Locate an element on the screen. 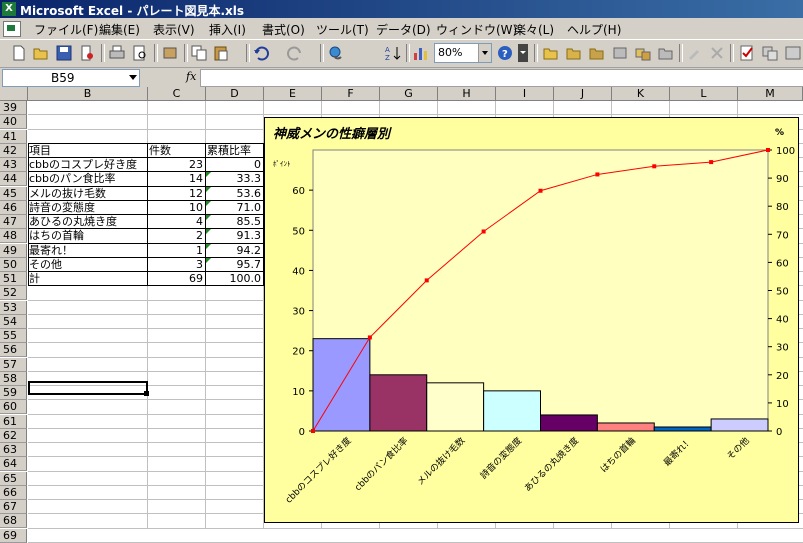 The height and width of the screenshot is (543, 803). menu-file: ファイル(F) is located at coordinates (66, 29).